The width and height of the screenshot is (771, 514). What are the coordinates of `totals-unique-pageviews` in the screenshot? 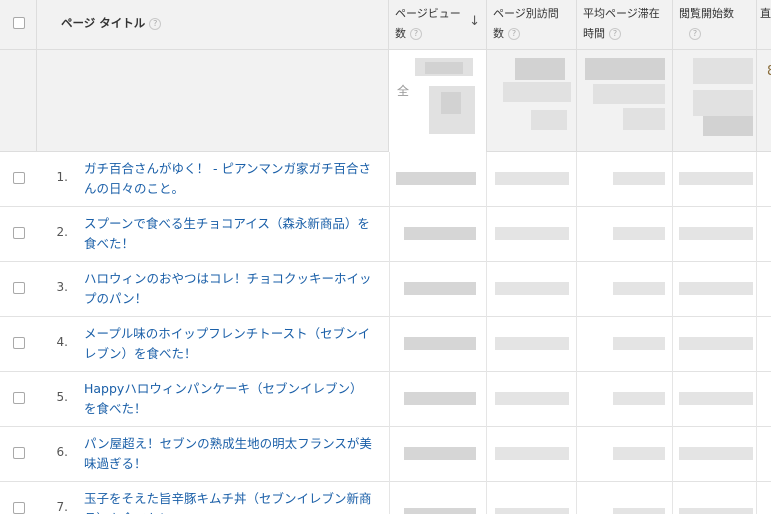 It's located at (532, 101).